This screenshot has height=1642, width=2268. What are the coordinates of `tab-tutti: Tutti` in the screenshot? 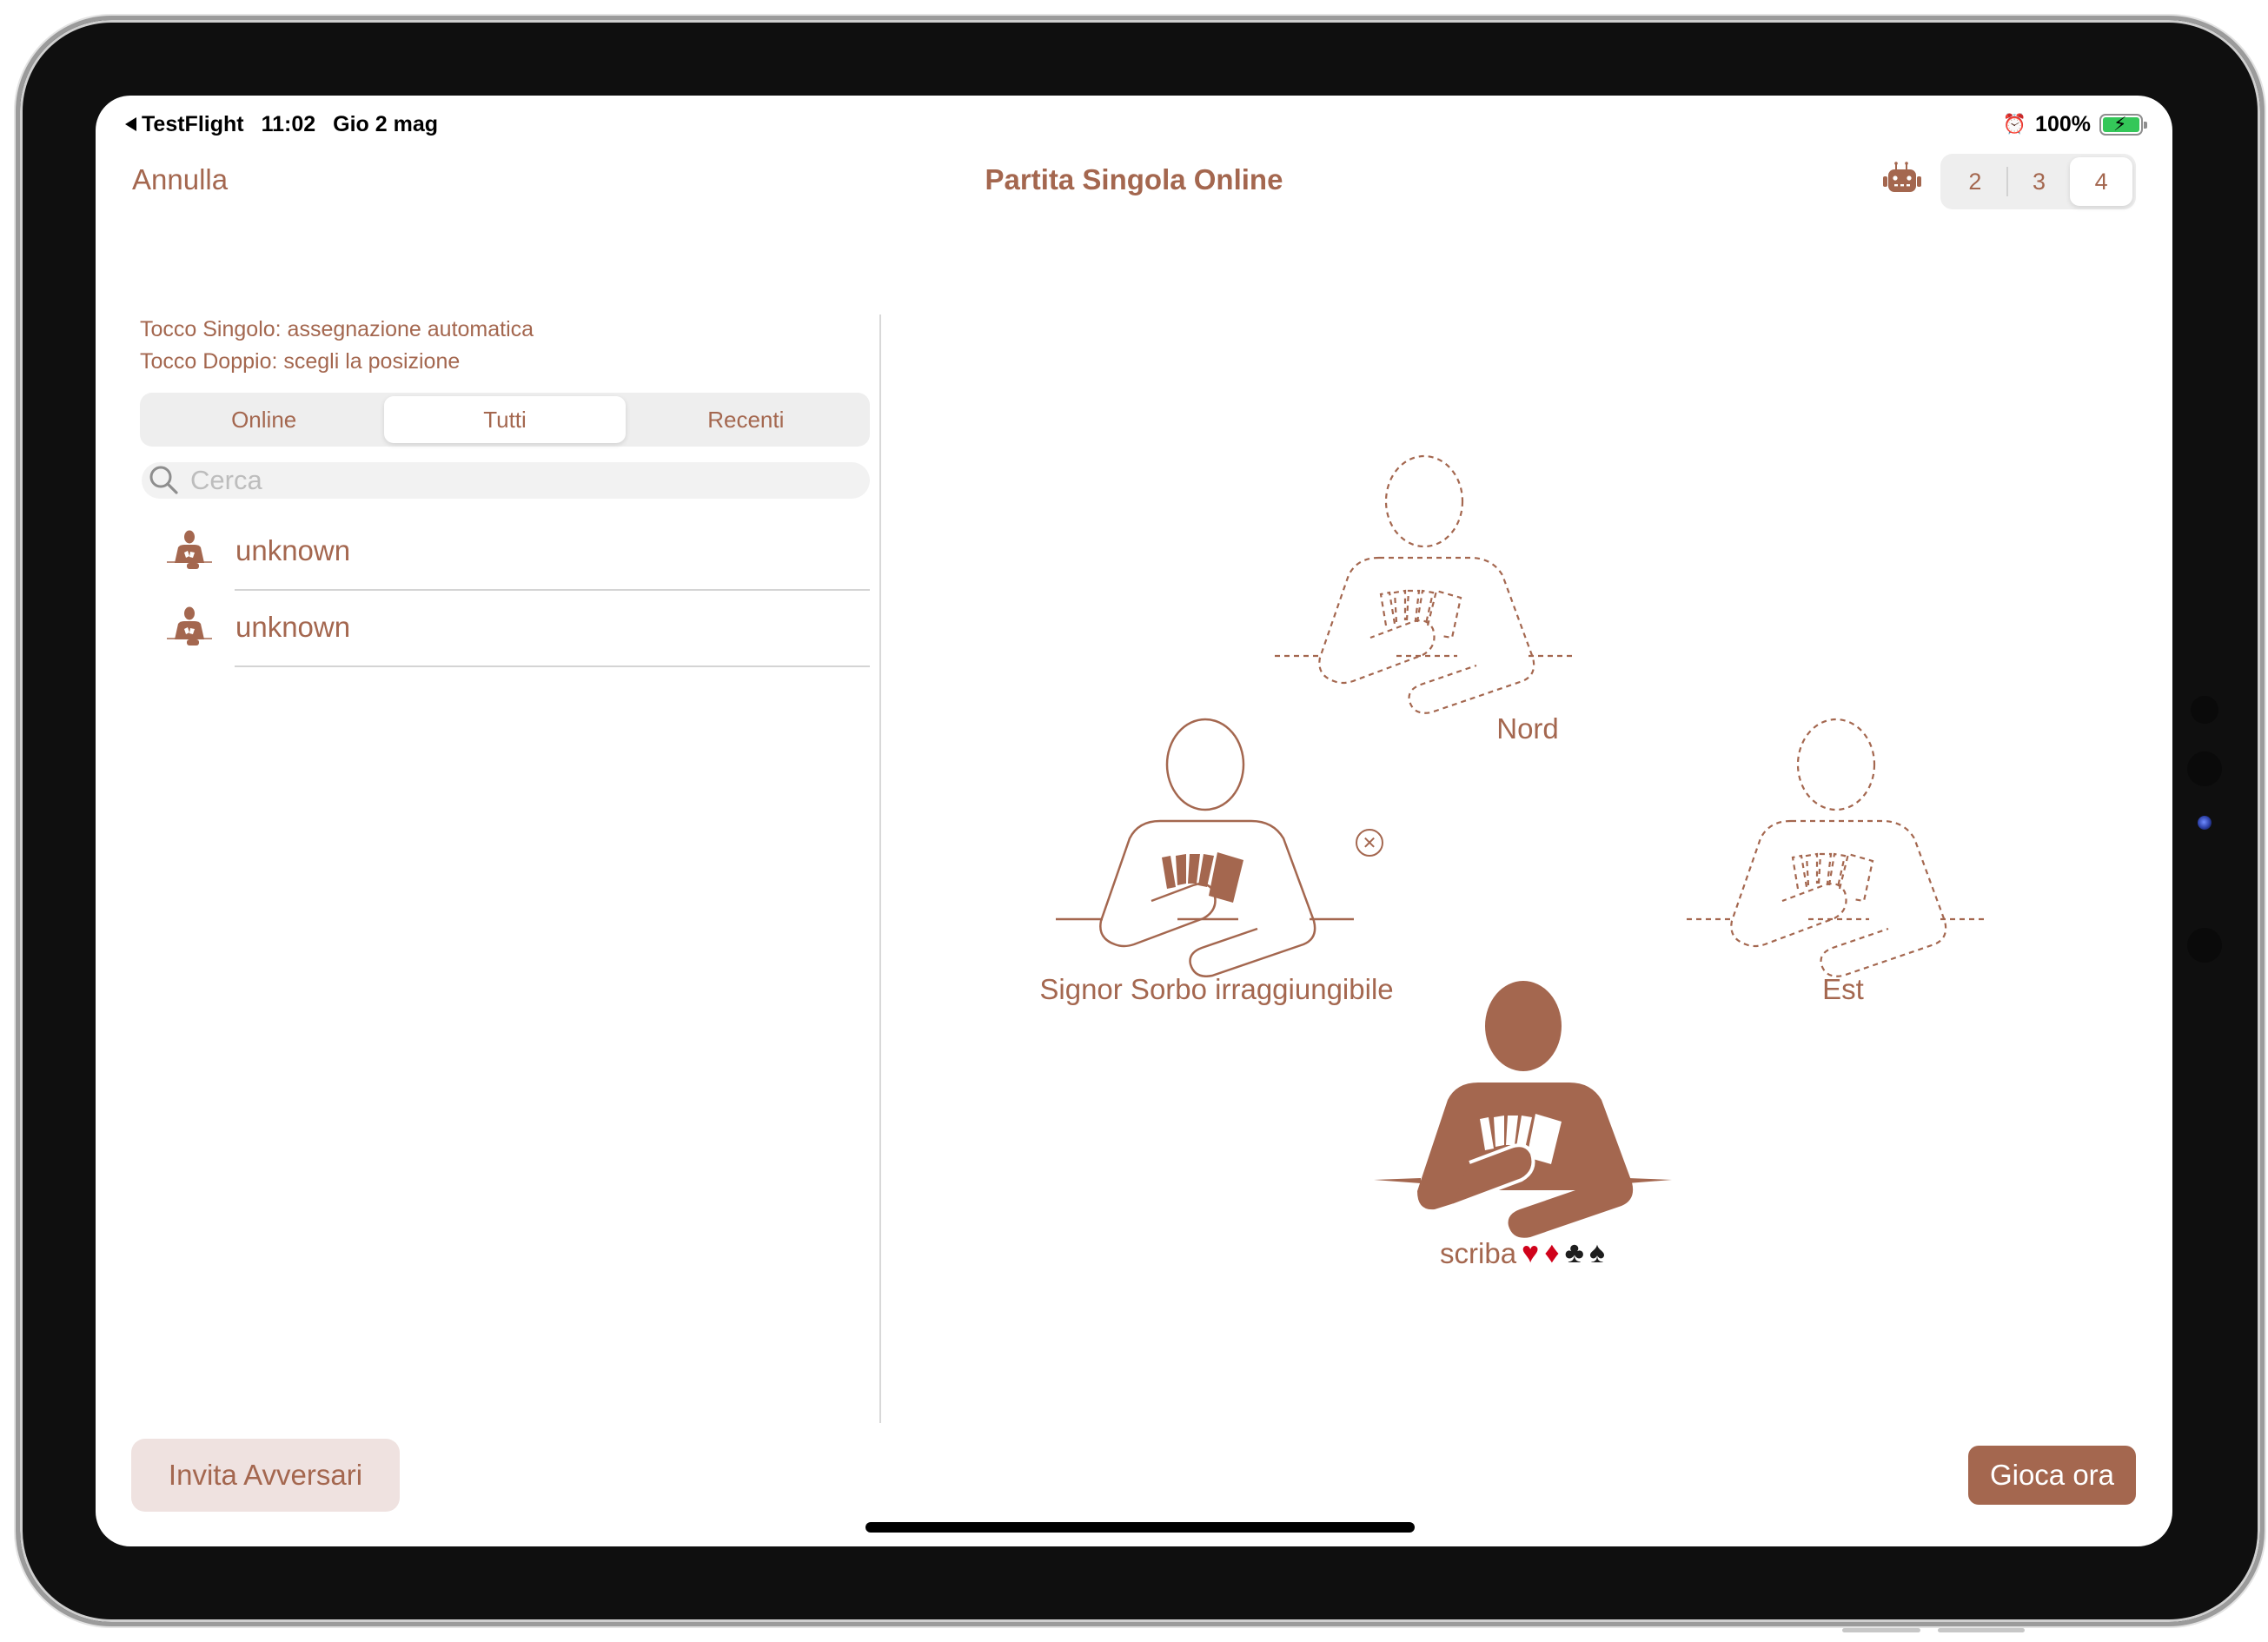 It's located at (505, 419).